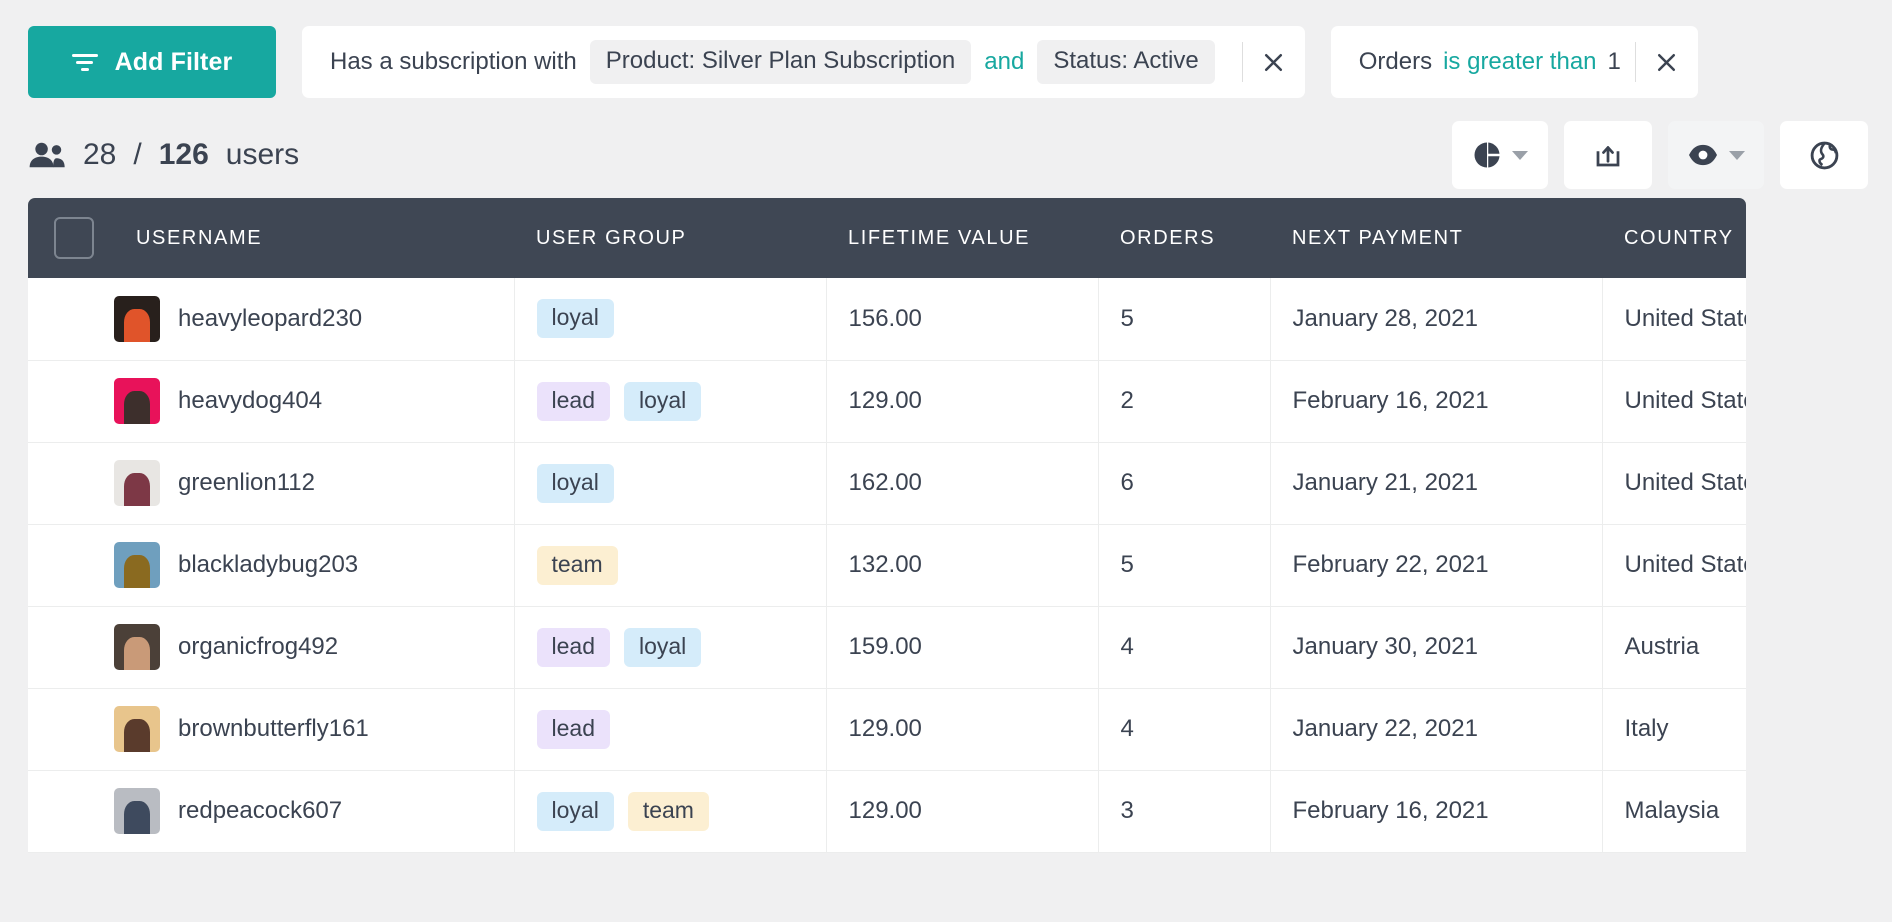  Describe the element at coordinates (1184, 811) in the screenshot. I see `cell-orders: 3` at that location.